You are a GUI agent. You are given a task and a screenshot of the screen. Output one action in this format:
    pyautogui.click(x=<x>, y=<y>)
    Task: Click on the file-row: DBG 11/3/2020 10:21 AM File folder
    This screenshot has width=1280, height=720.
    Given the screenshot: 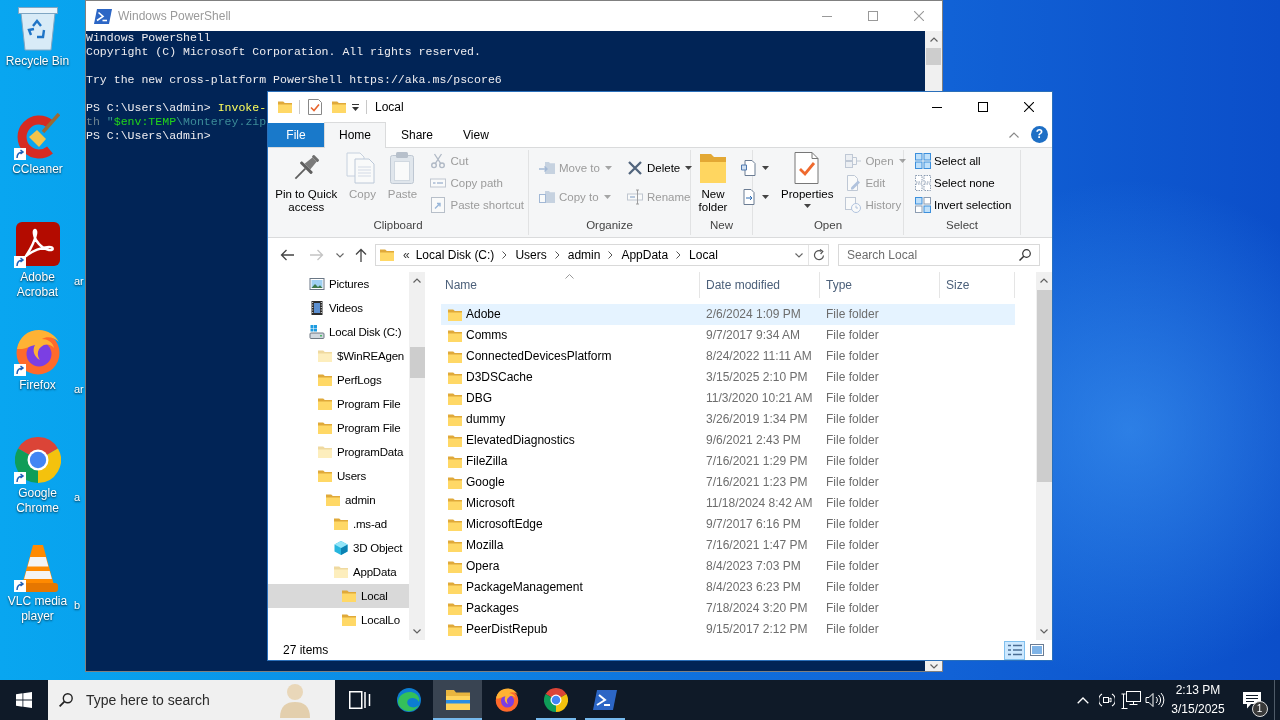 What is the action you would take?
    pyautogui.click(x=728, y=398)
    